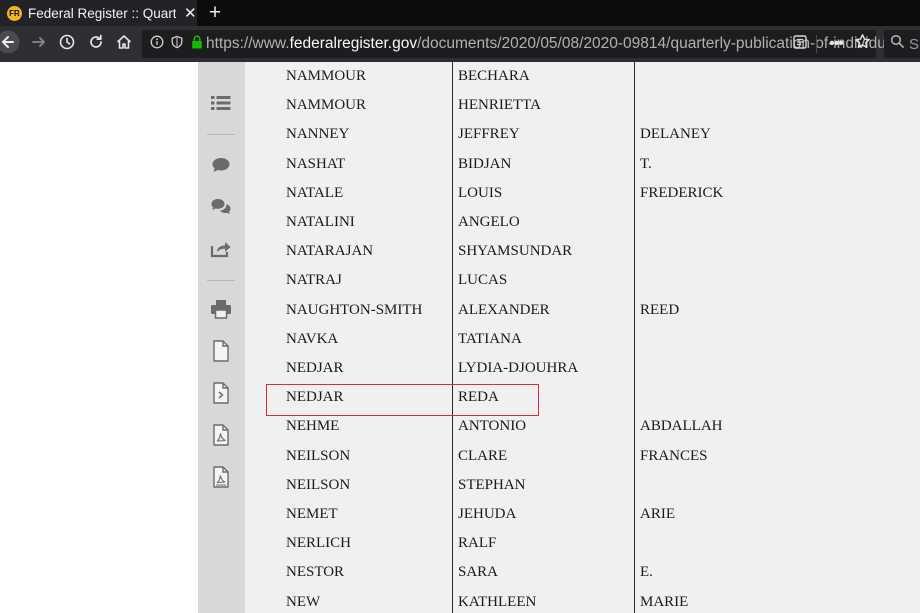 The width and height of the screenshot is (920, 613). I want to click on table-of-contents-icon, so click(221, 103).